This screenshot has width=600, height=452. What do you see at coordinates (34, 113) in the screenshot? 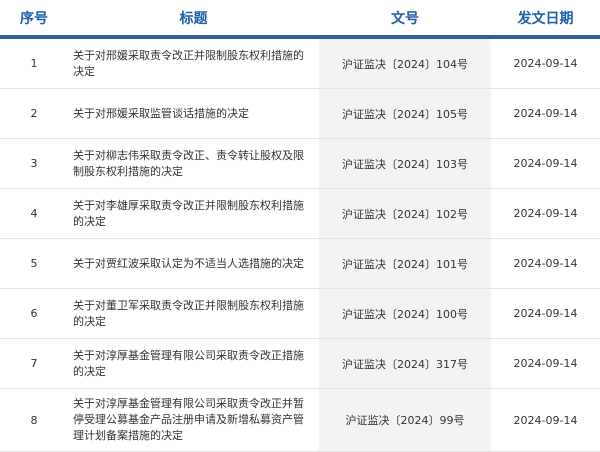
I see `row-no: 2` at bounding box center [34, 113].